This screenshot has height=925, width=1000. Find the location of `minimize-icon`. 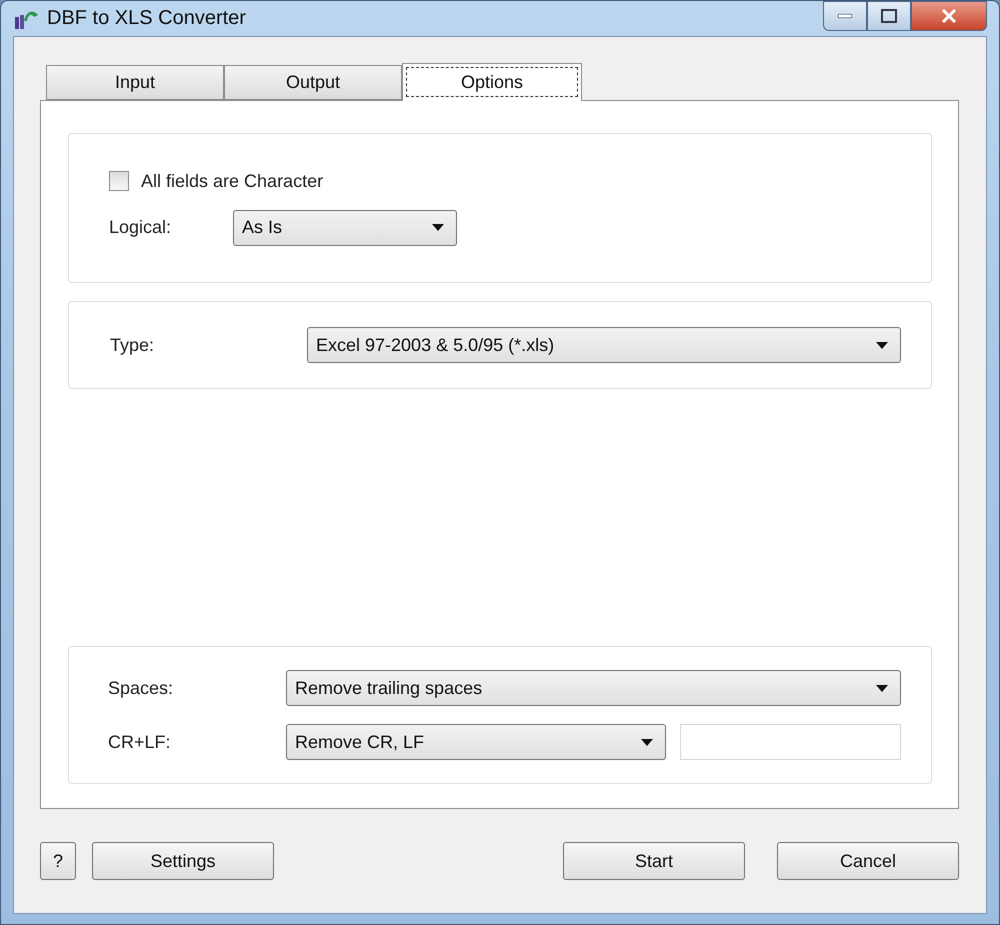

minimize-icon is located at coordinates (845, 16).